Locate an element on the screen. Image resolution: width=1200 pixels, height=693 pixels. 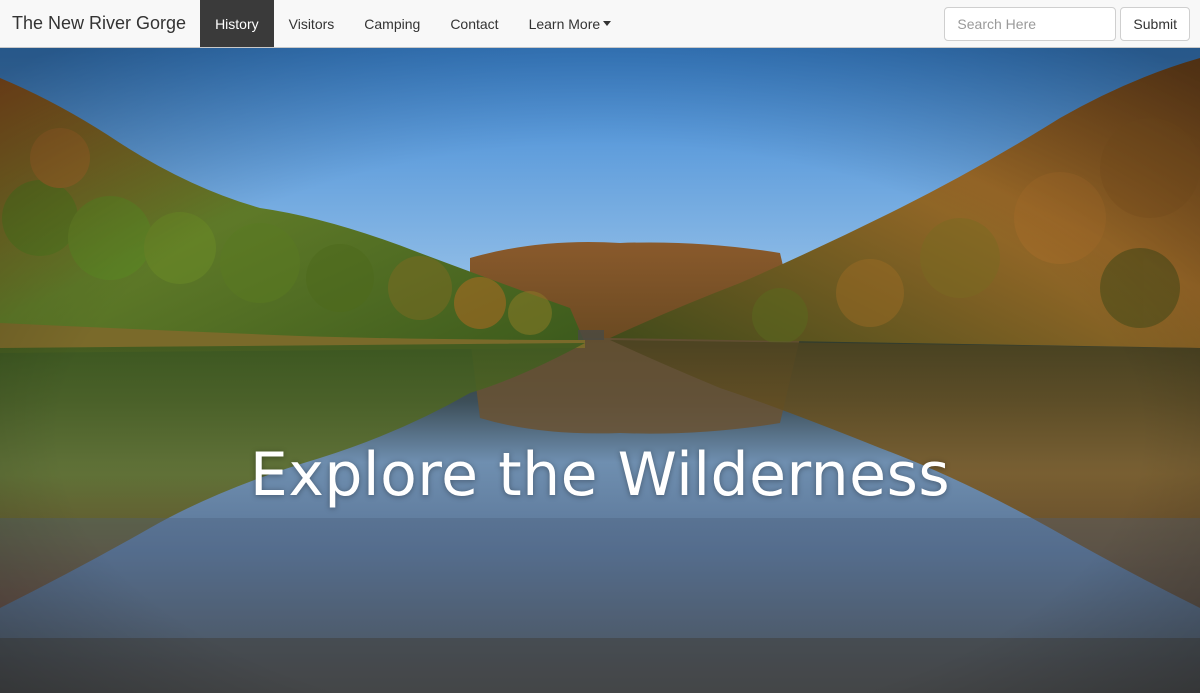
nav-item-camping: Camping is located at coordinates (392, 23).